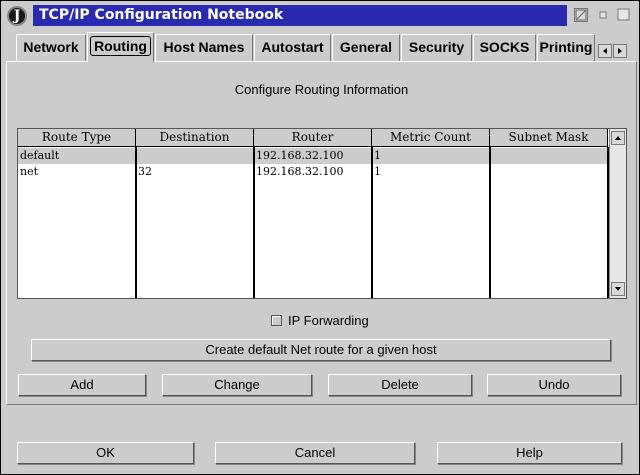 This screenshot has width=640, height=475. What do you see at coordinates (624, 15) in the screenshot?
I see `maximize-icon` at bounding box center [624, 15].